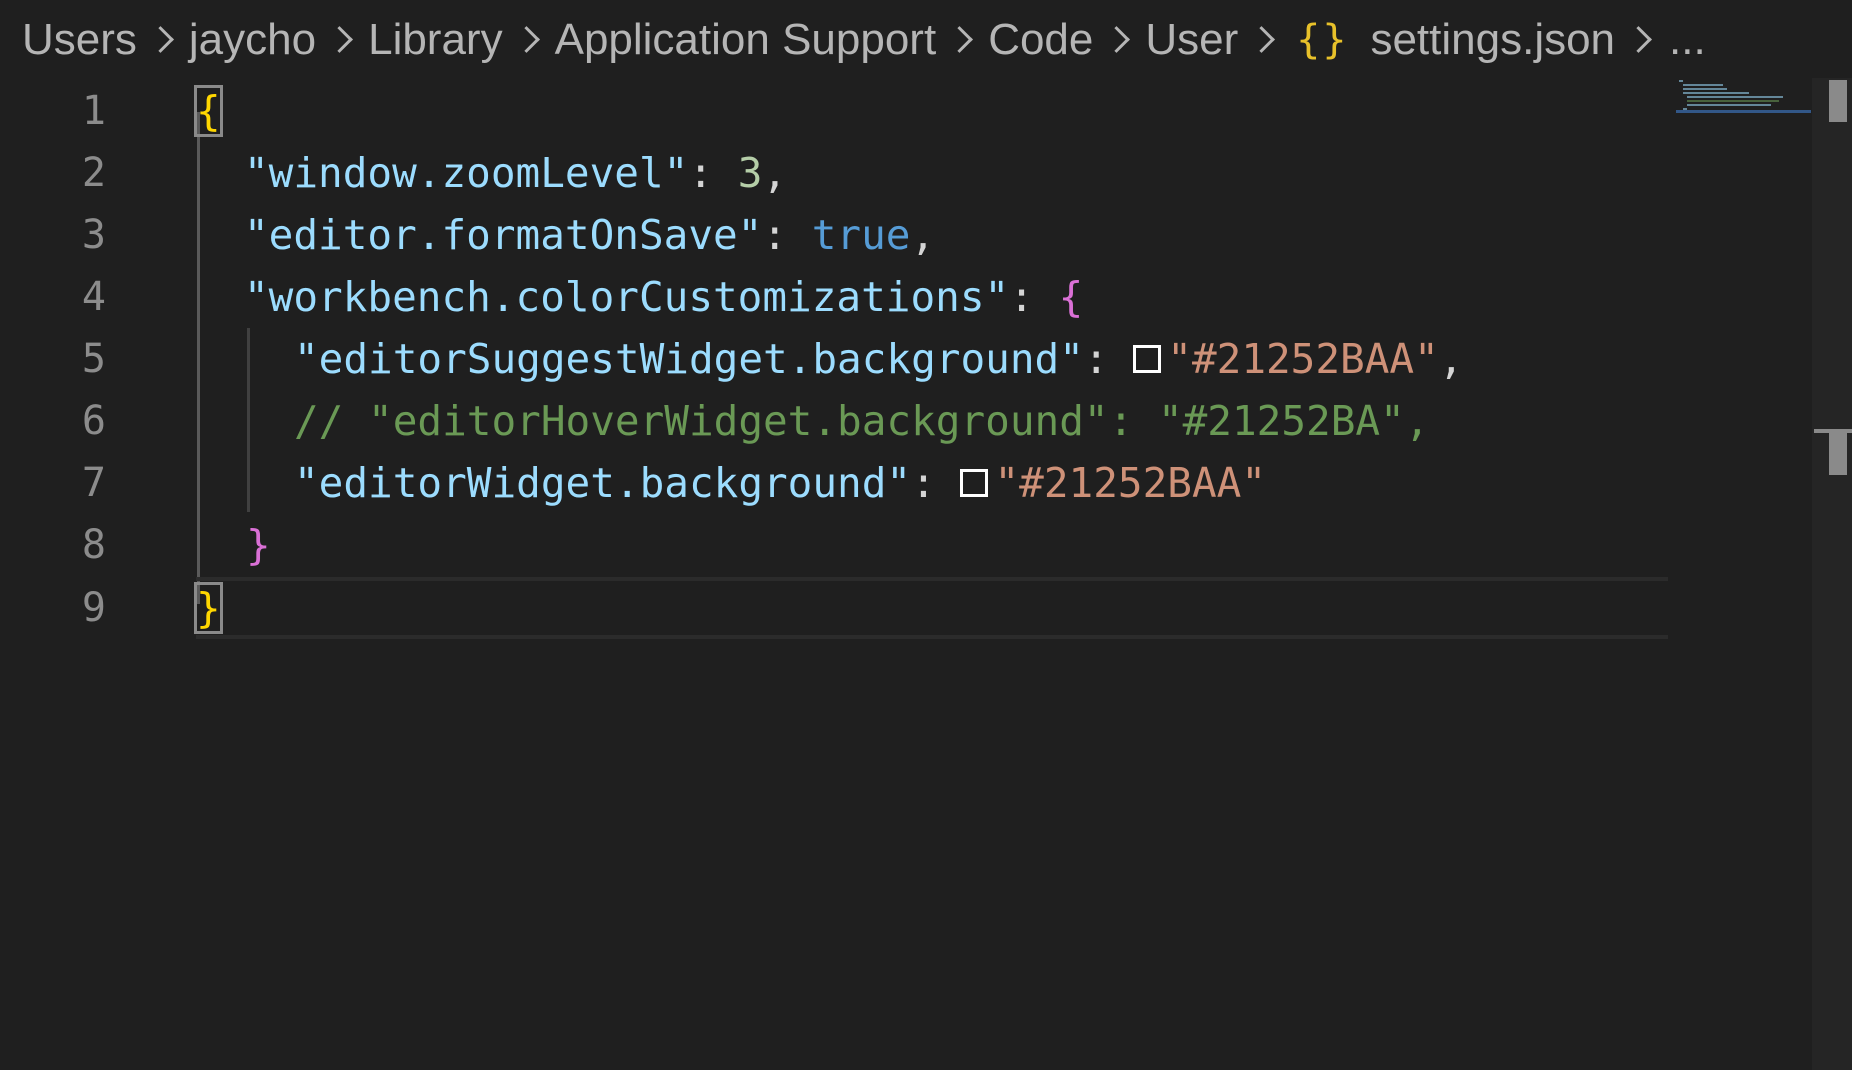 The width and height of the screenshot is (1852, 1070). What do you see at coordinates (750, 173) in the screenshot?
I see `json-number-value: 3` at bounding box center [750, 173].